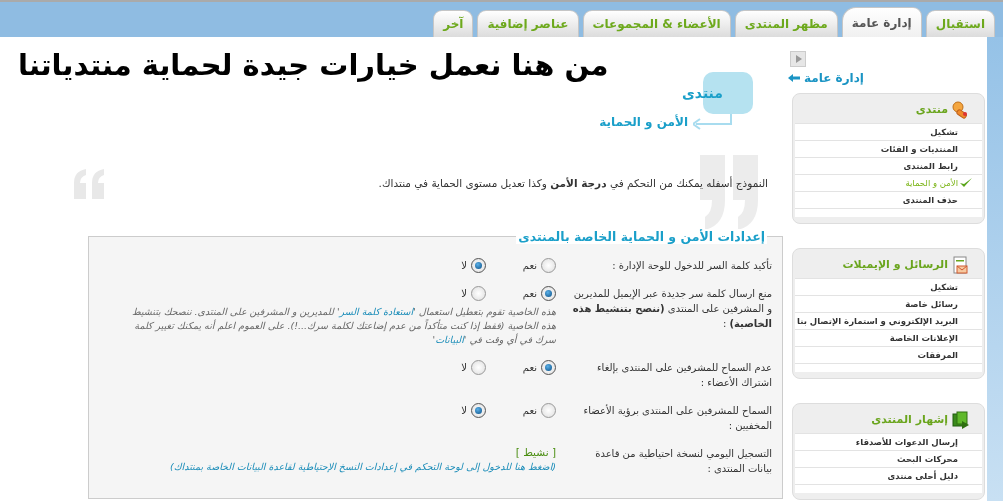 Image resolution: width=1003 pixels, height=501 pixels. I want to click on setting-label: تأكيد كلمة السر للدخول للوحة الإدارة :, so click(691, 265).